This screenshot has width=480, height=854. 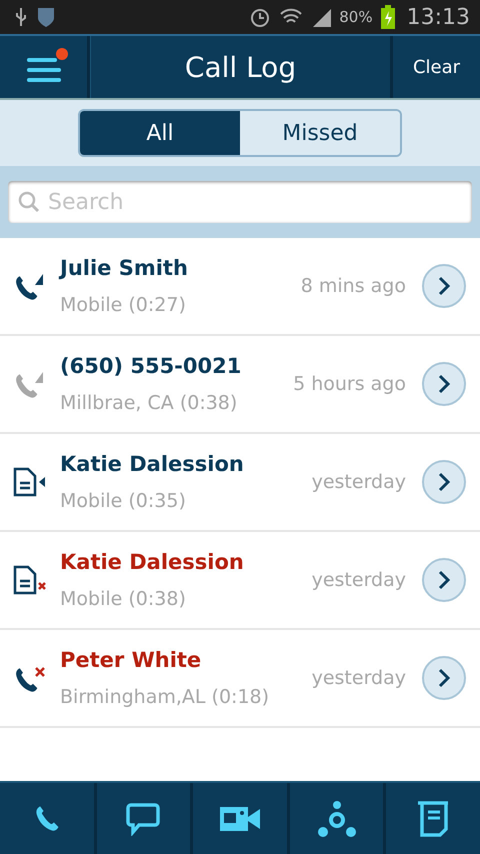 What do you see at coordinates (165, 697) in the screenshot?
I see `call-detail: Birmingham,AL (0:18)` at bounding box center [165, 697].